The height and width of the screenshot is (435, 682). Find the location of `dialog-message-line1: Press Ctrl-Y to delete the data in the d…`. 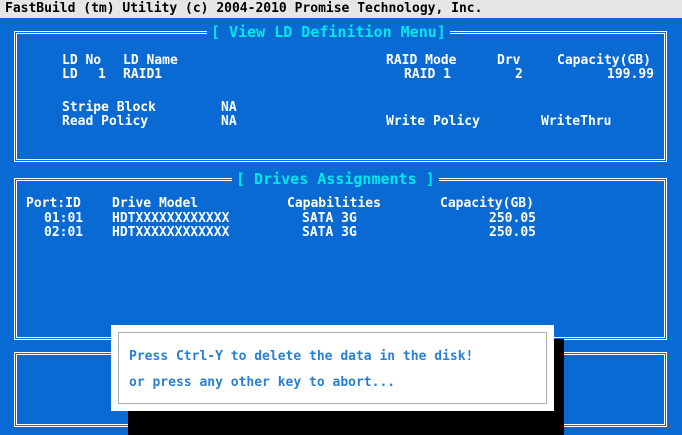

dialog-message-line1: Press Ctrl-Y to delete the data in the d… is located at coordinates (301, 356).